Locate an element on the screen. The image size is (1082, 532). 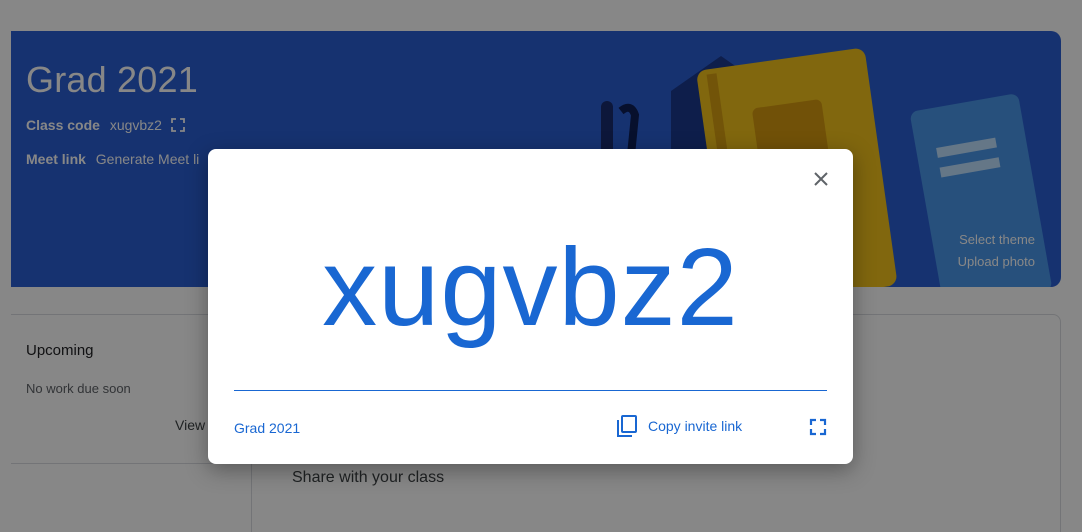
close-button is located at coordinates (821, 179).